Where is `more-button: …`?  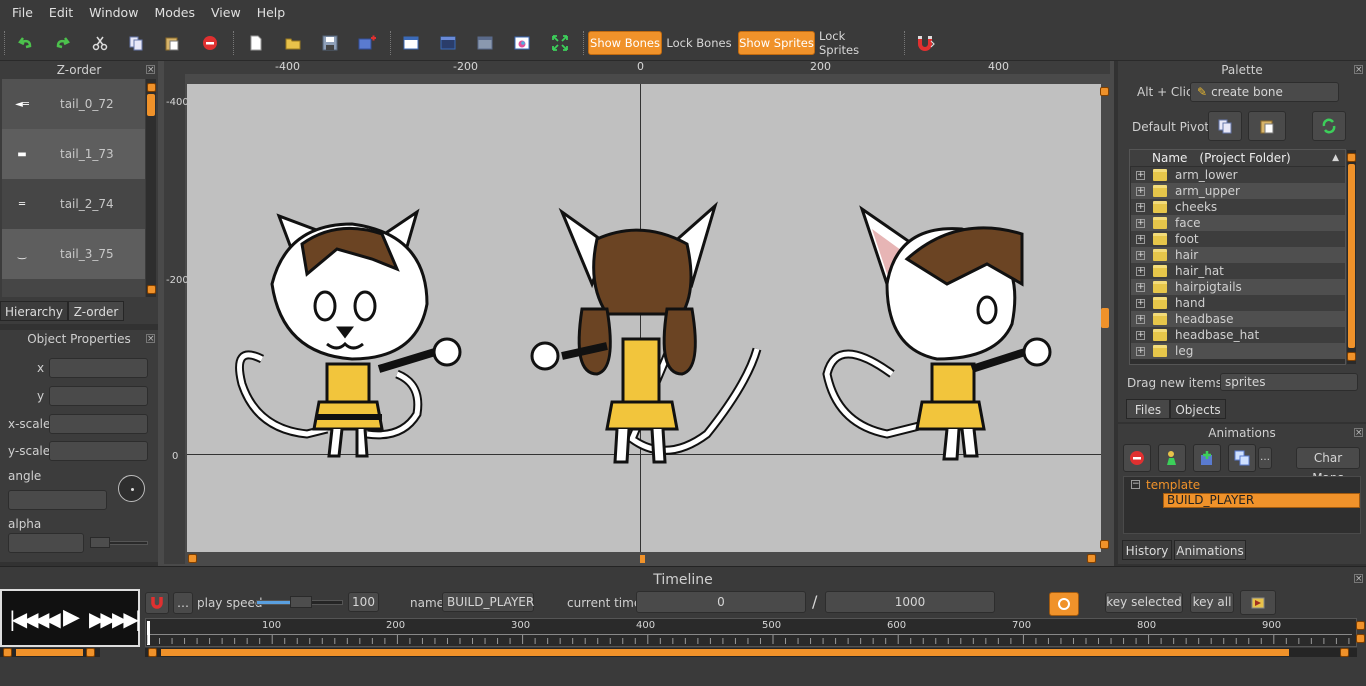 more-button: … is located at coordinates (1265, 458).